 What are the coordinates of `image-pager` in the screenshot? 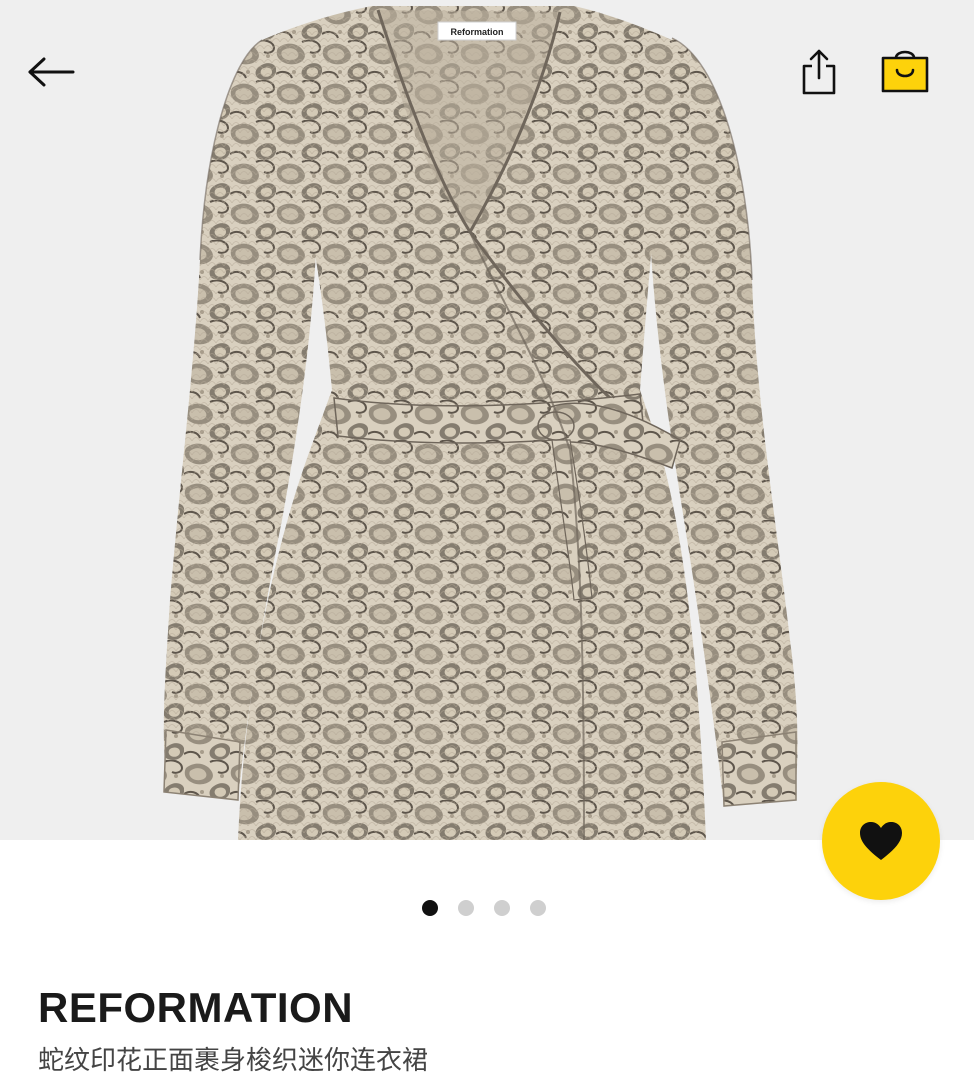 It's located at (484, 908).